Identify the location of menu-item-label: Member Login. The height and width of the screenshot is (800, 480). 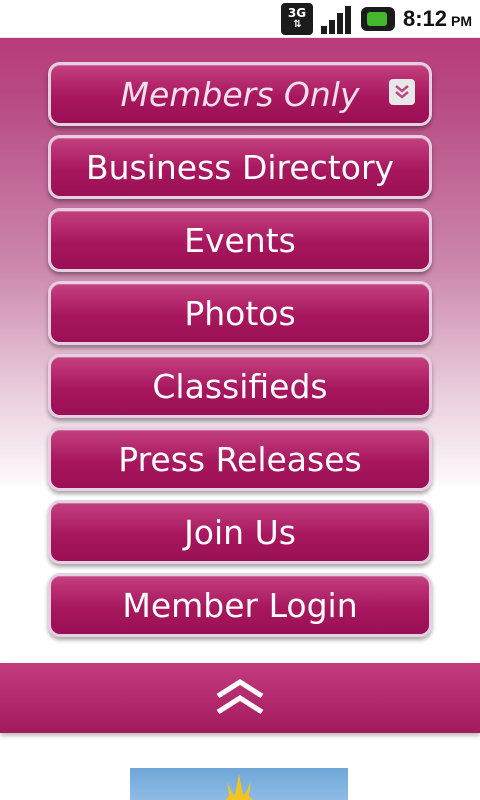
(240, 605).